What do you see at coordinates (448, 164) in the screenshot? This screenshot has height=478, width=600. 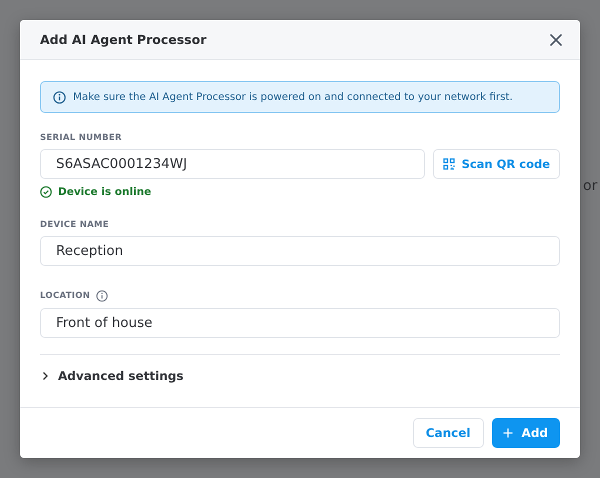 I see `qr-code-icon` at bounding box center [448, 164].